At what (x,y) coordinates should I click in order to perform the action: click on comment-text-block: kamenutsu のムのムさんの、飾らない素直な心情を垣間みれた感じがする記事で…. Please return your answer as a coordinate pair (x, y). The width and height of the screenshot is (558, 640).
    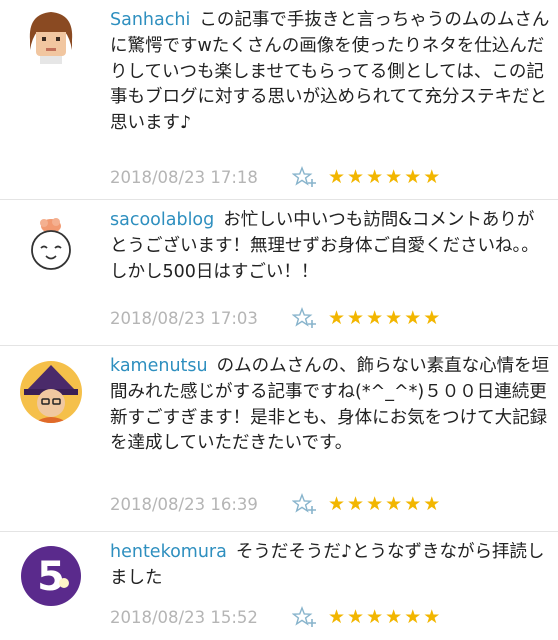
    Looking at the image, I should click on (330, 405).